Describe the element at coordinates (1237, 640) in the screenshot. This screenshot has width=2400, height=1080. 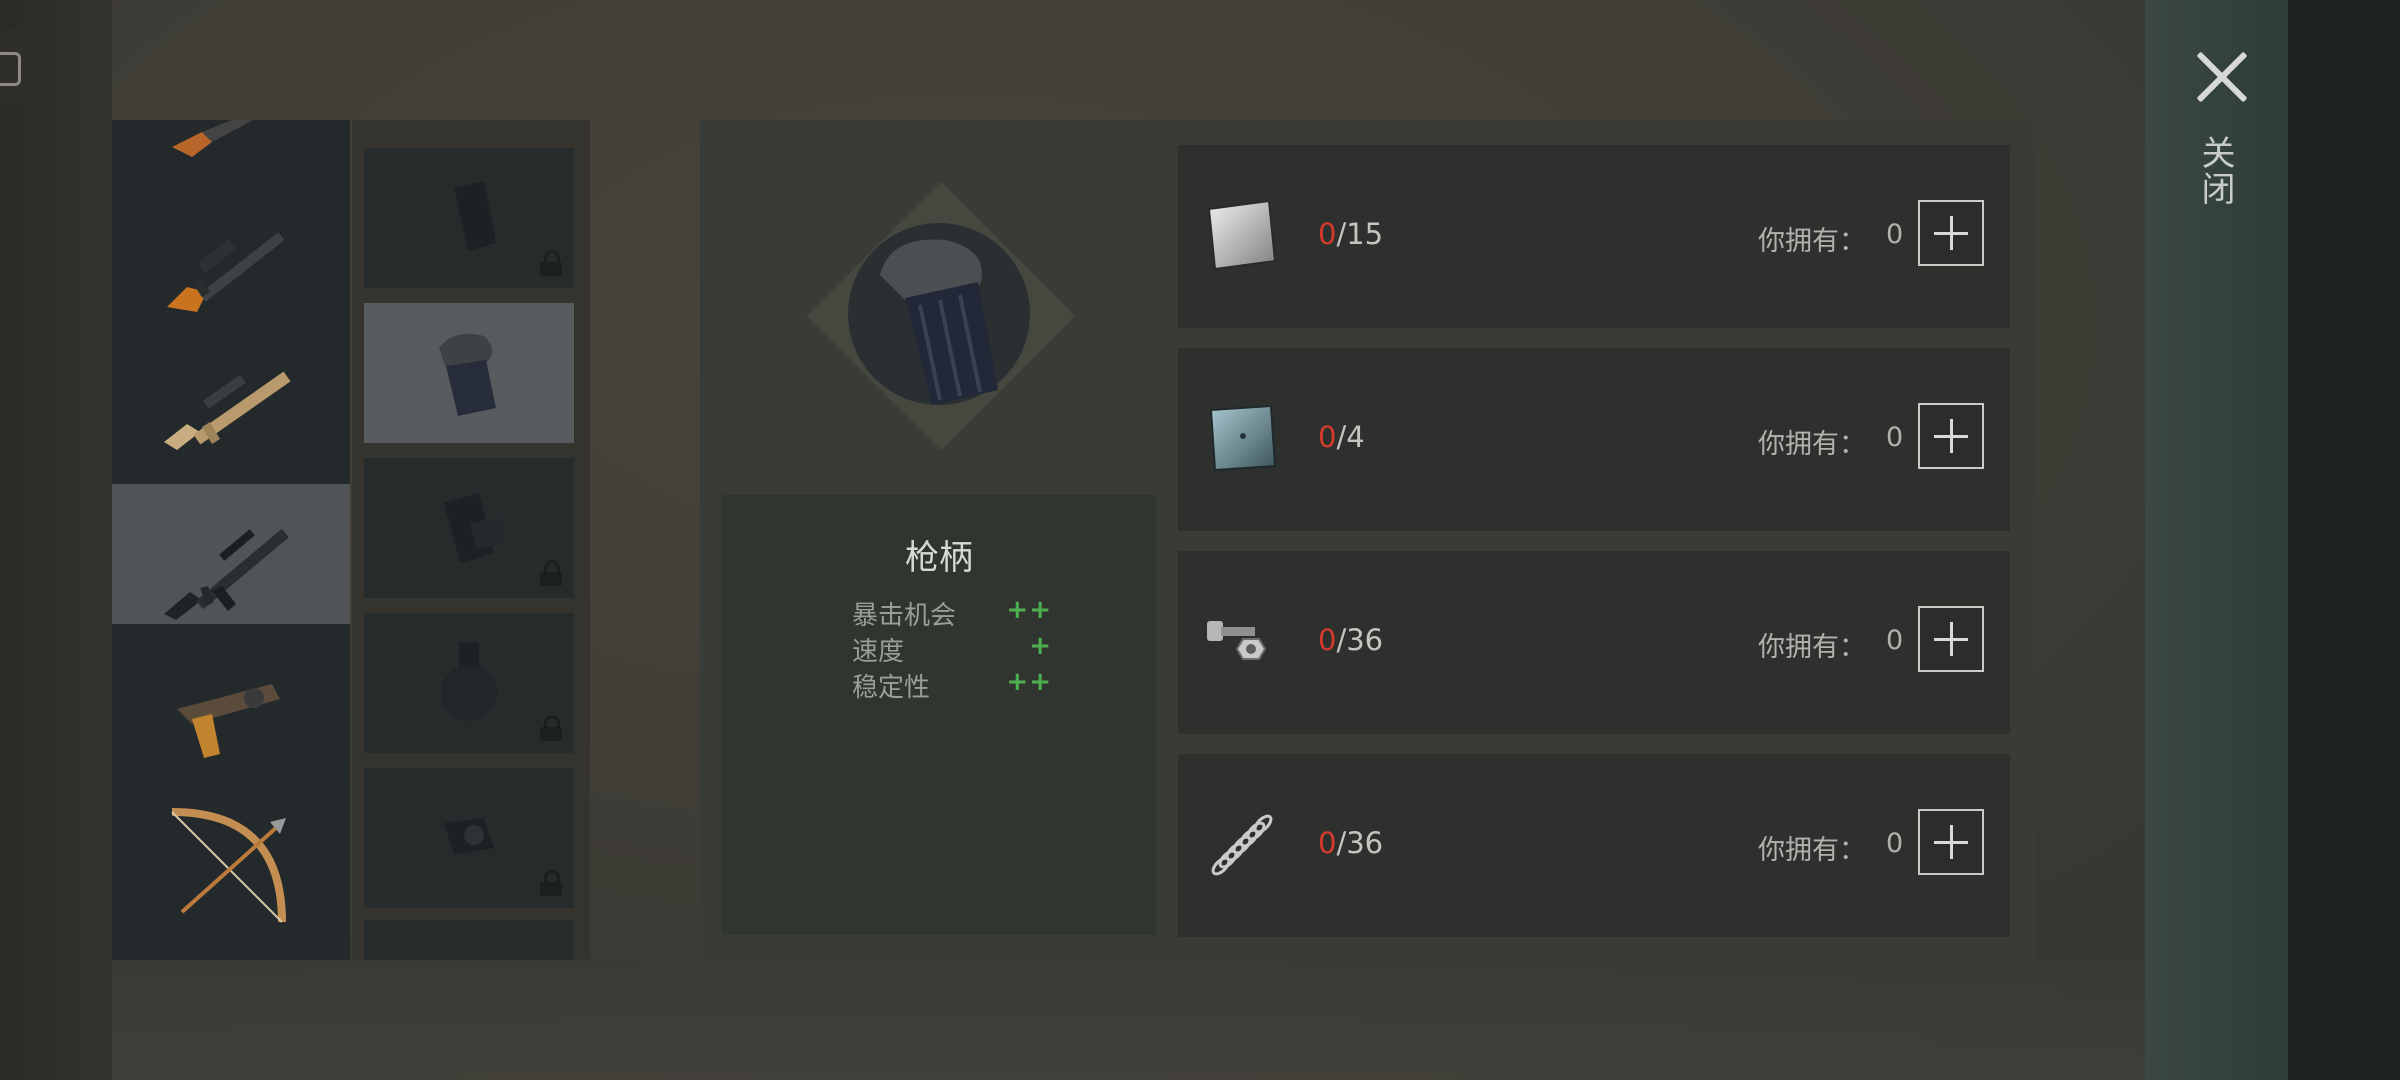
I see `bolt-nut-icon` at that location.